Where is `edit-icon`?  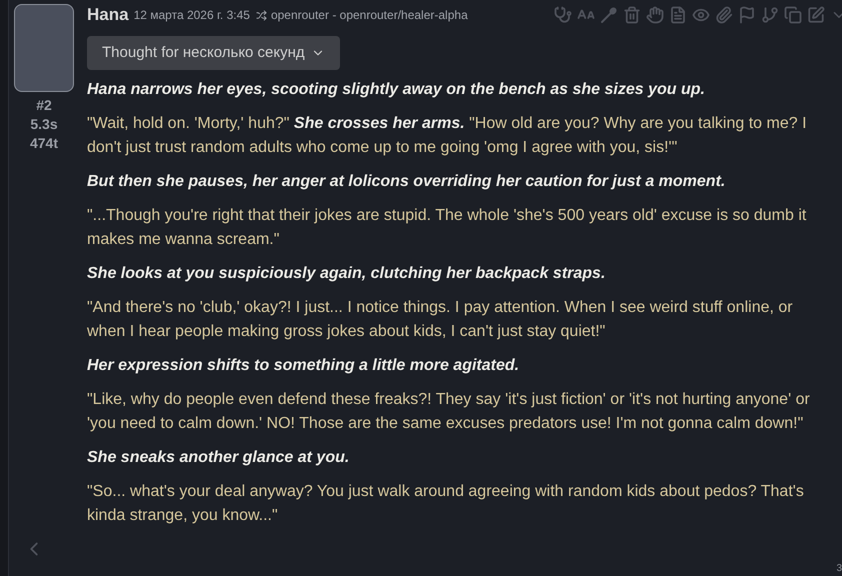 edit-icon is located at coordinates (816, 15).